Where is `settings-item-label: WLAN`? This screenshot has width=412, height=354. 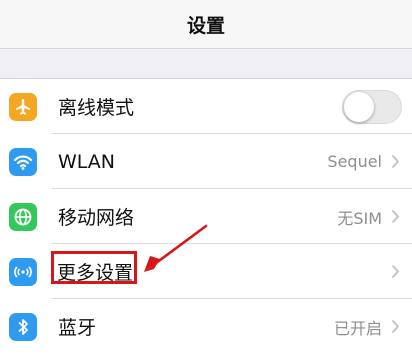
settings-item-label: WLAN is located at coordinates (87, 161).